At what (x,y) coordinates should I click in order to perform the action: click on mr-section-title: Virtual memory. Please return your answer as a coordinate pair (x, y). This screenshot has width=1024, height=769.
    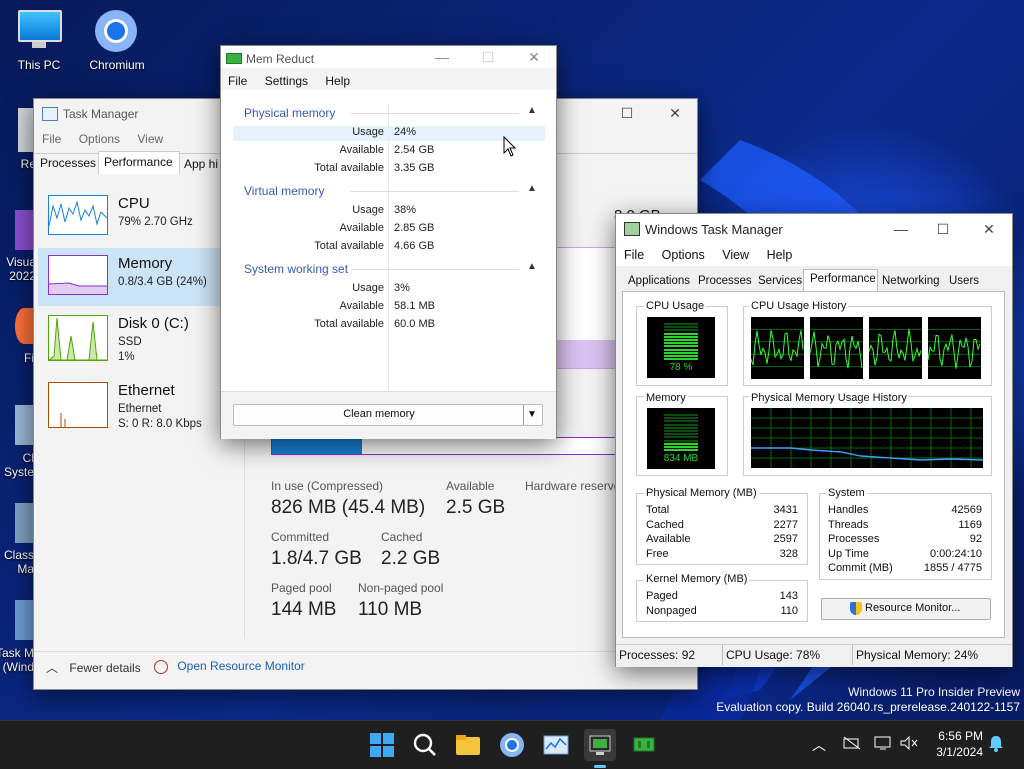
    Looking at the image, I should click on (284, 191).